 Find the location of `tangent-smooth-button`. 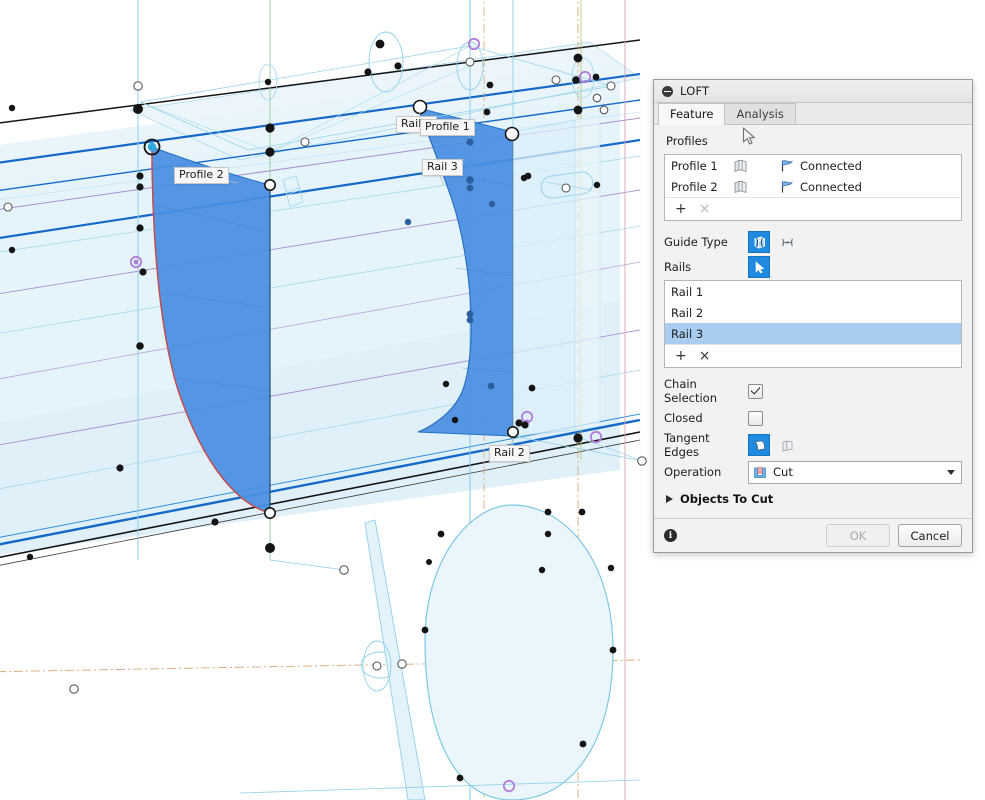

tangent-smooth-button is located at coordinates (759, 445).